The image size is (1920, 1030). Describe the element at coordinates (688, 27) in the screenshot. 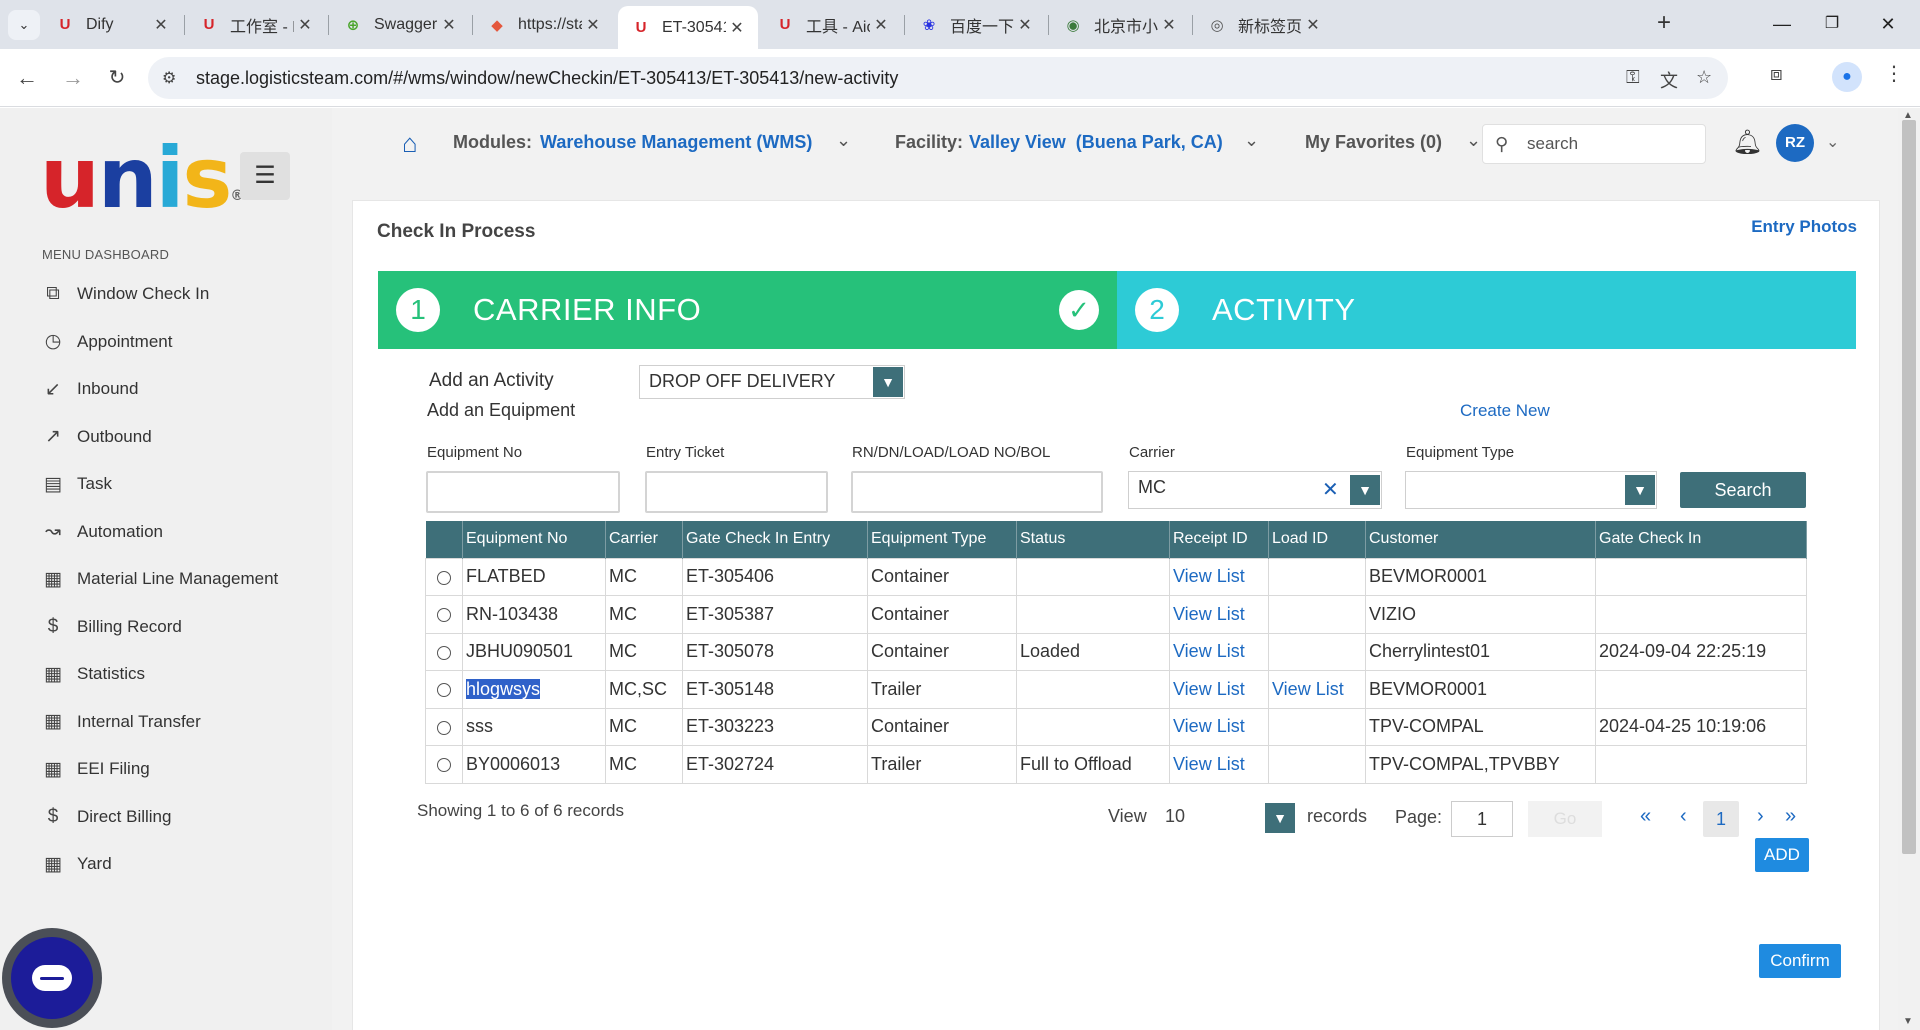

I see `browser-tab: U ET-305413-✕` at that location.